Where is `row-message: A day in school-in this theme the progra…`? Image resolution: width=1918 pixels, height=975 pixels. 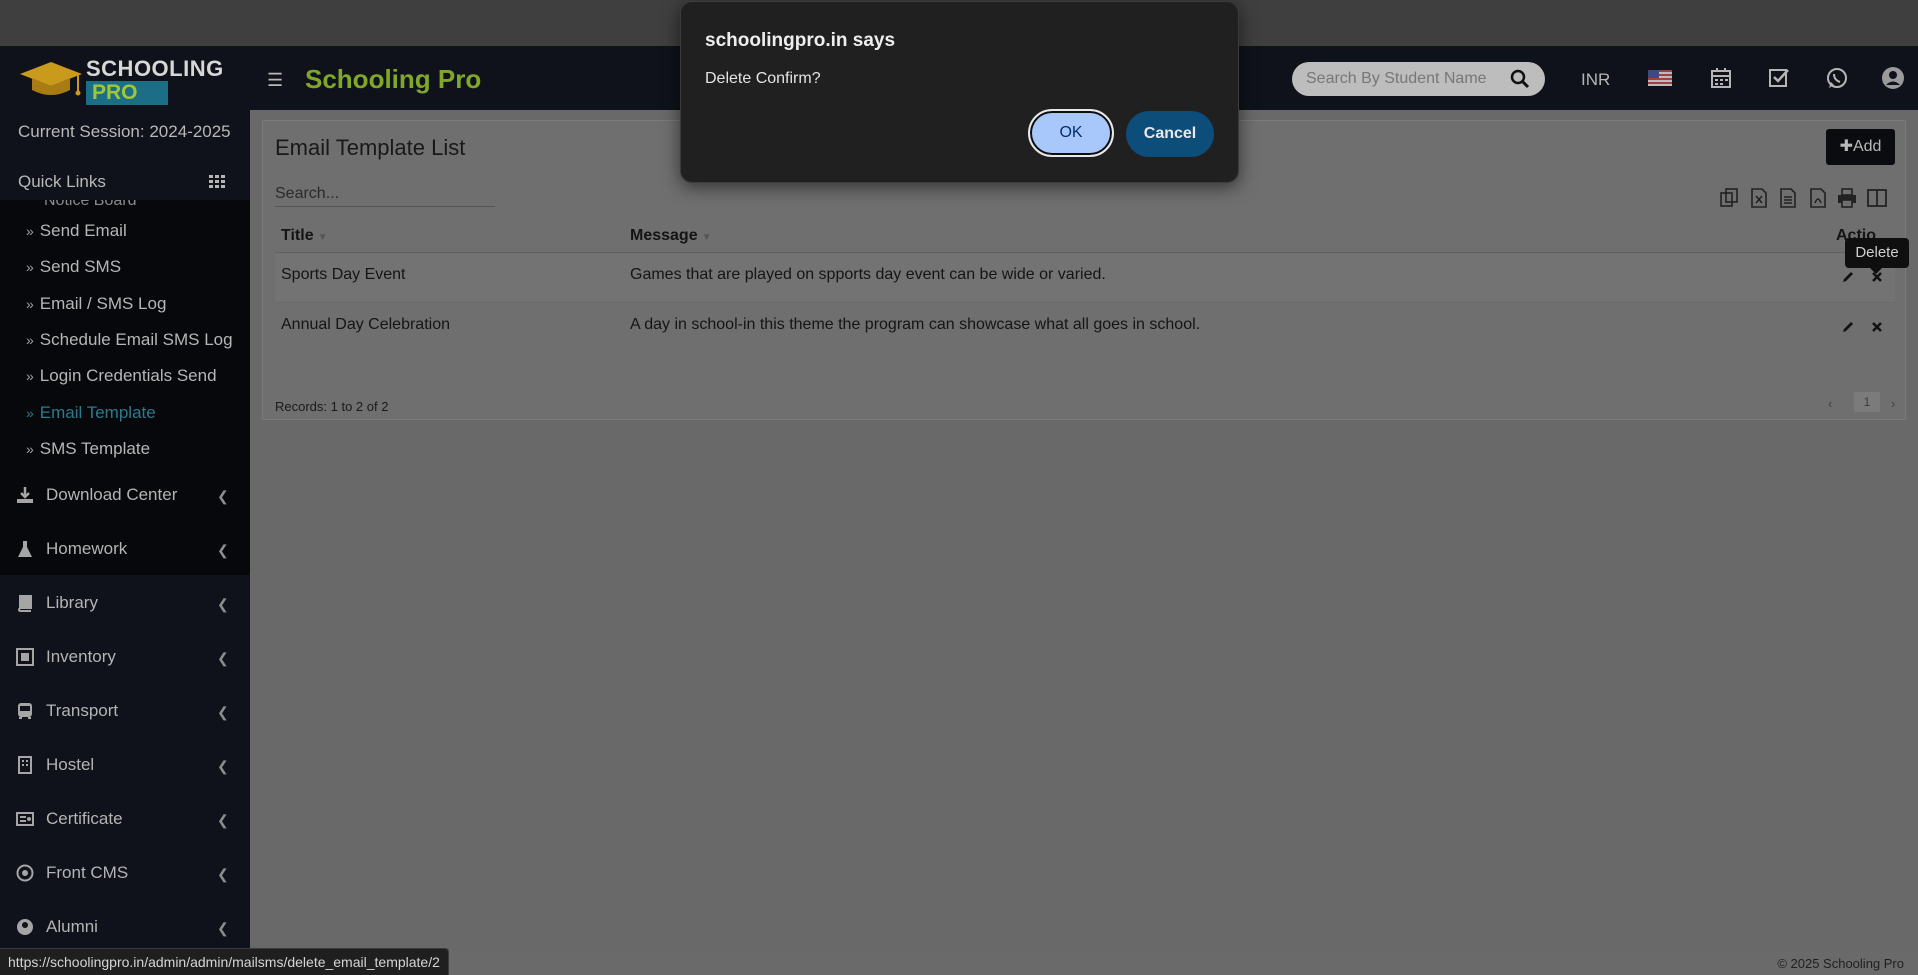 row-message: A day in school-in this theme the progra… is located at coordinates (915, 324).